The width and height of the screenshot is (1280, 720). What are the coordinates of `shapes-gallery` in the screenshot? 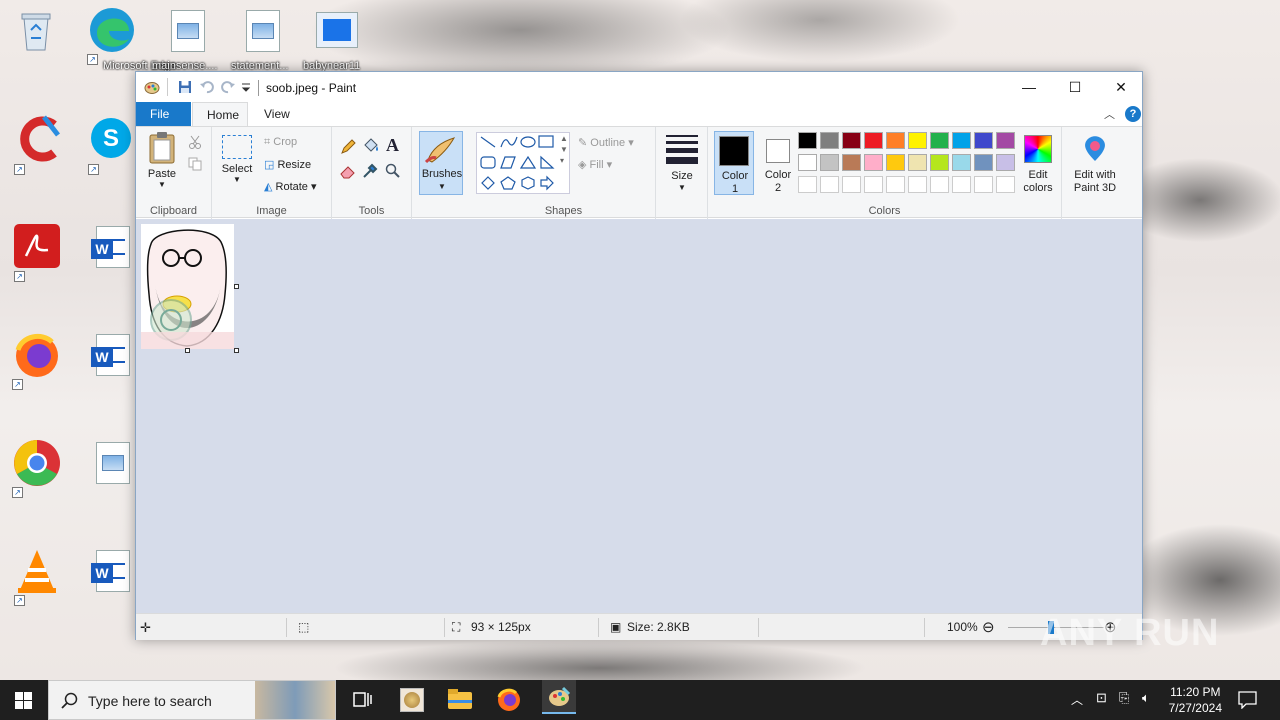 It's located at (523, 163).